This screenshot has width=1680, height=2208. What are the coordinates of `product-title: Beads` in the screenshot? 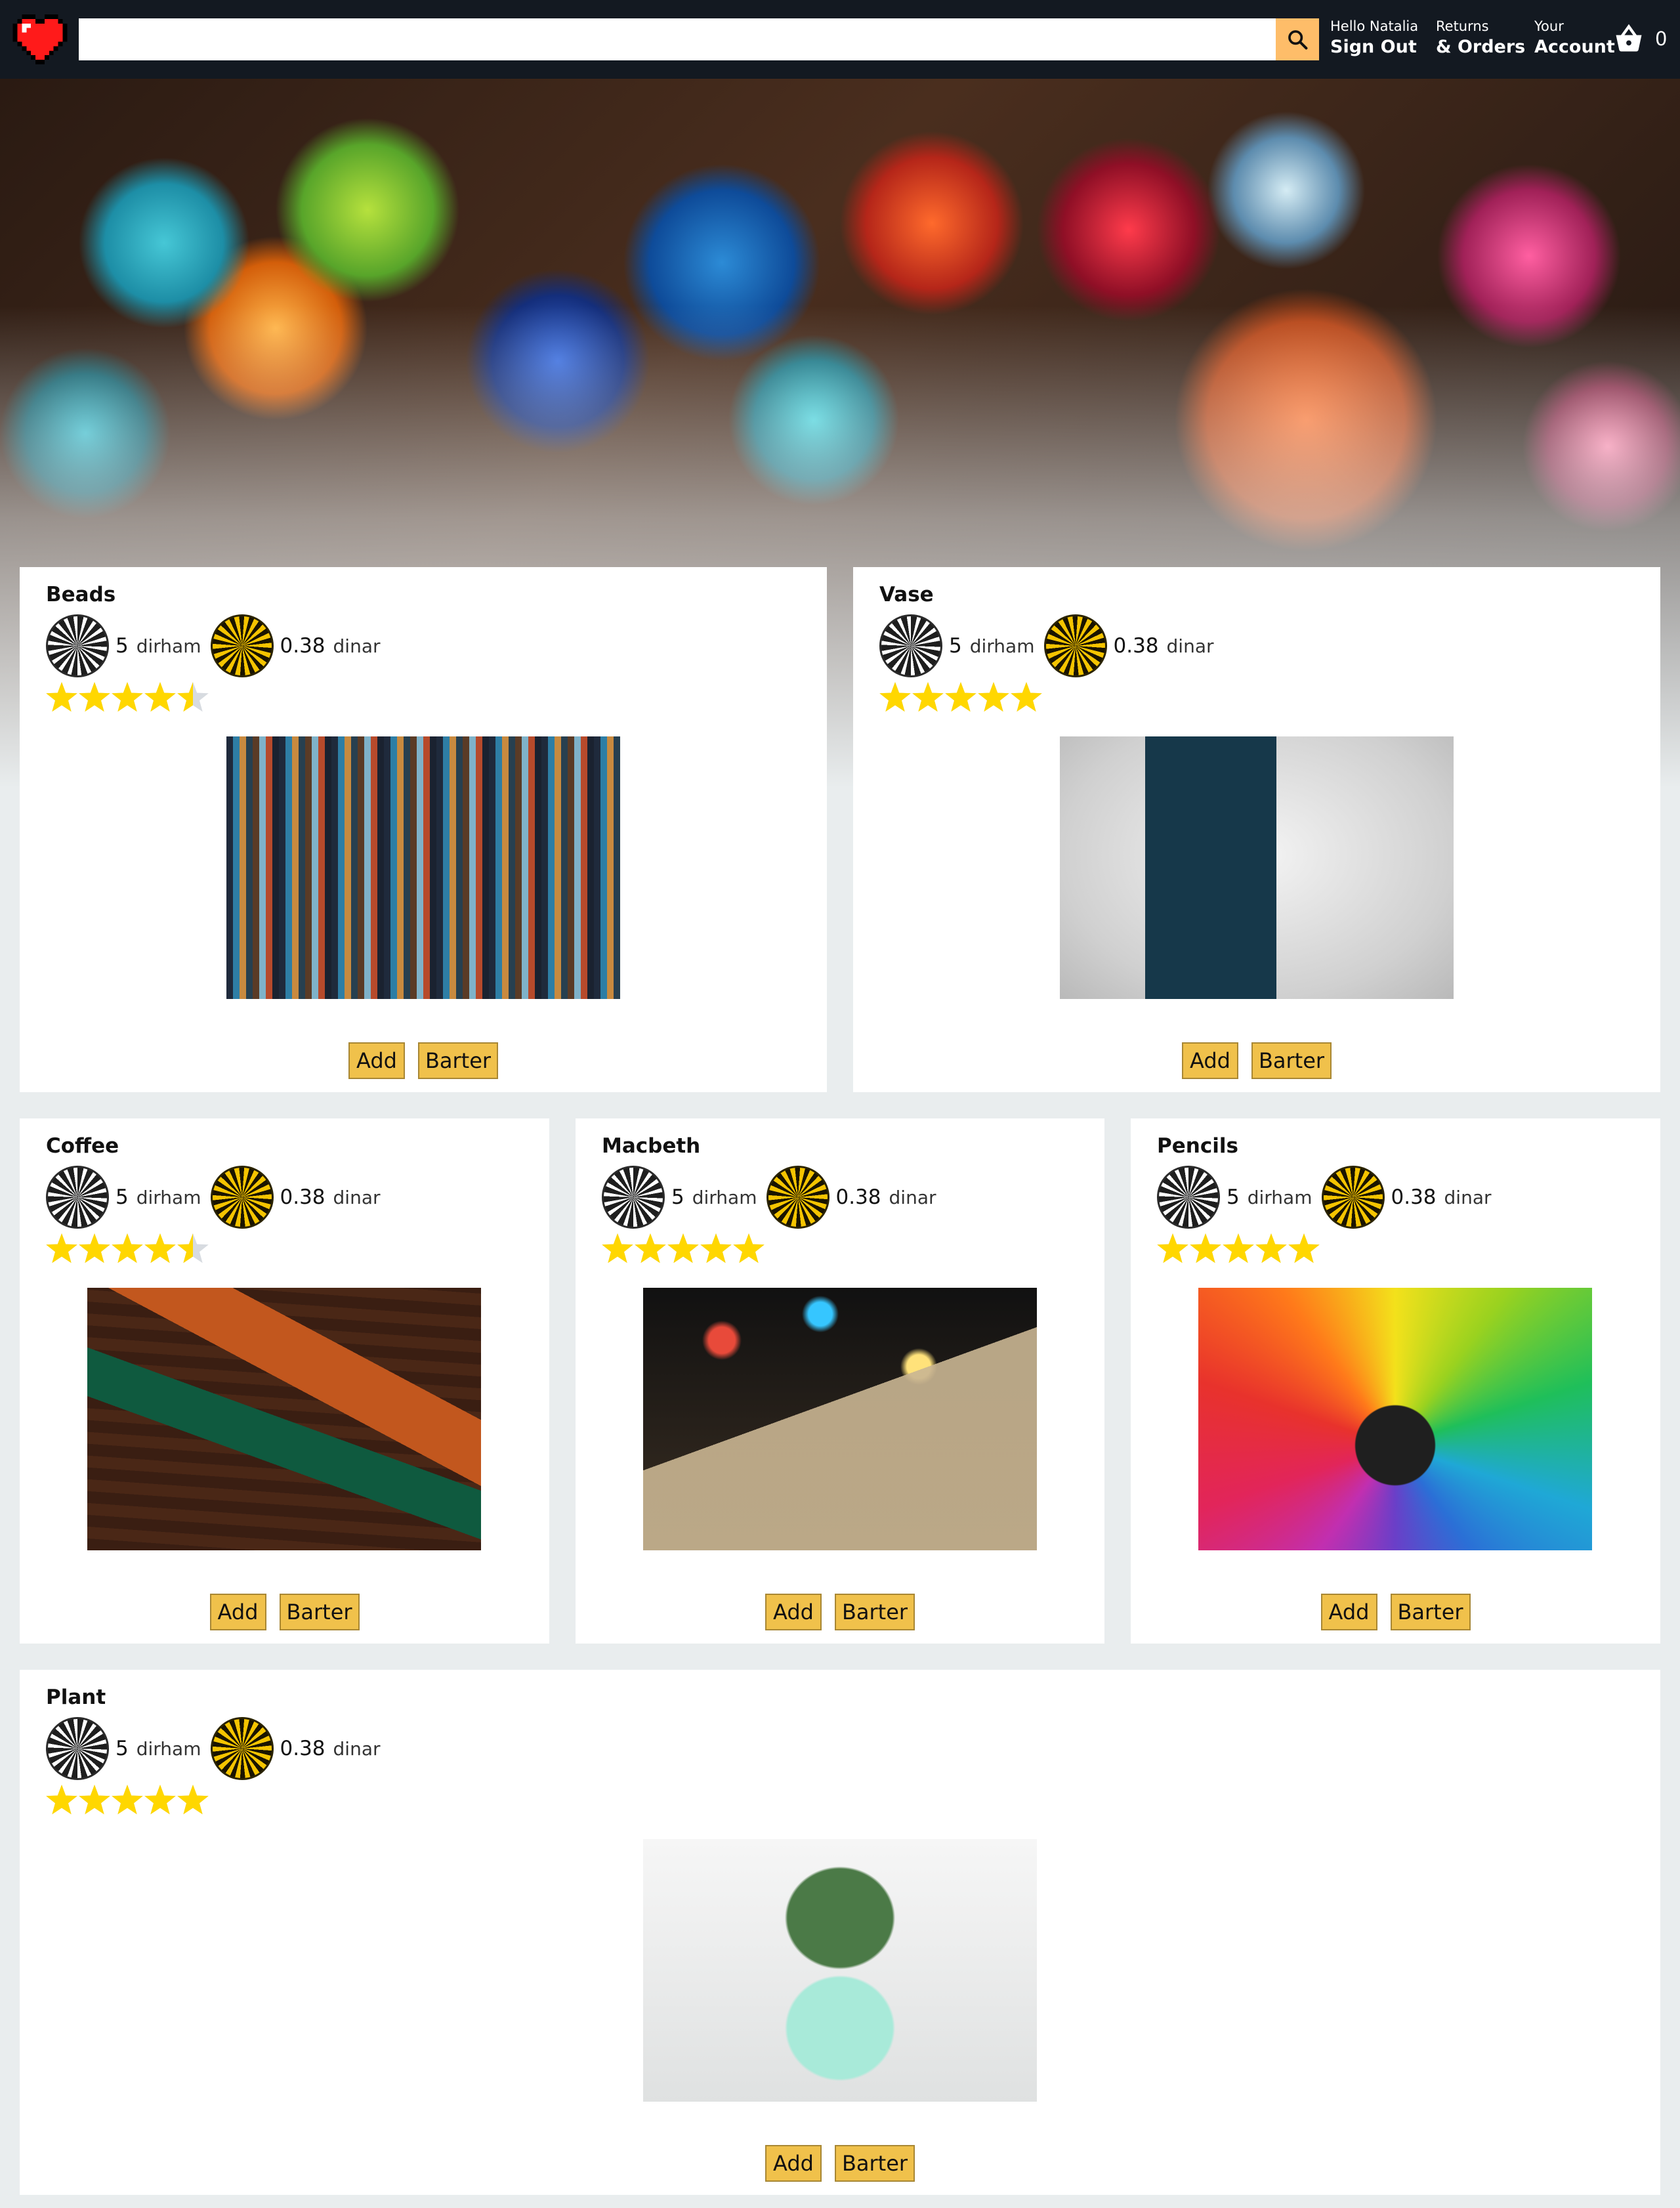 It's located at (81, 594).